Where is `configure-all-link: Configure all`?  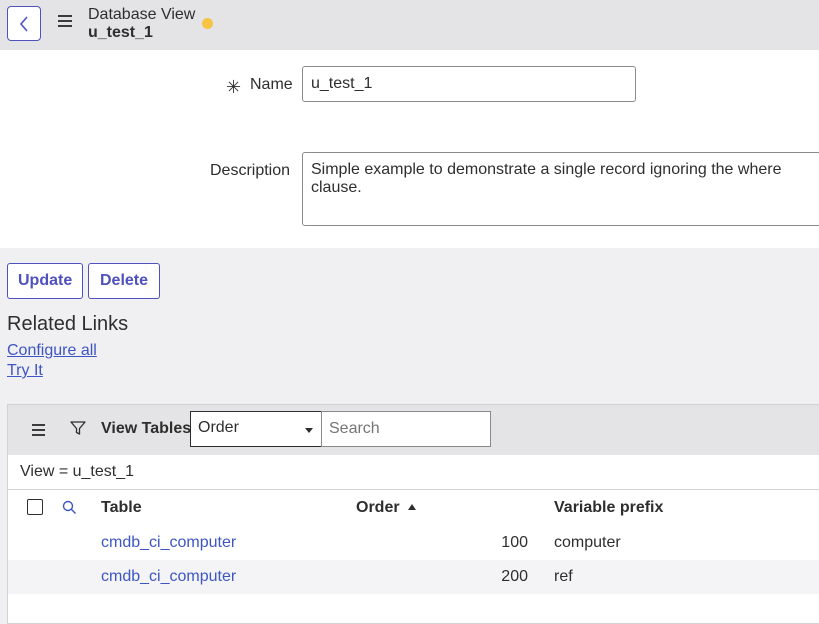 configure-all-link: Configure all is located at coordinates (52, 351).